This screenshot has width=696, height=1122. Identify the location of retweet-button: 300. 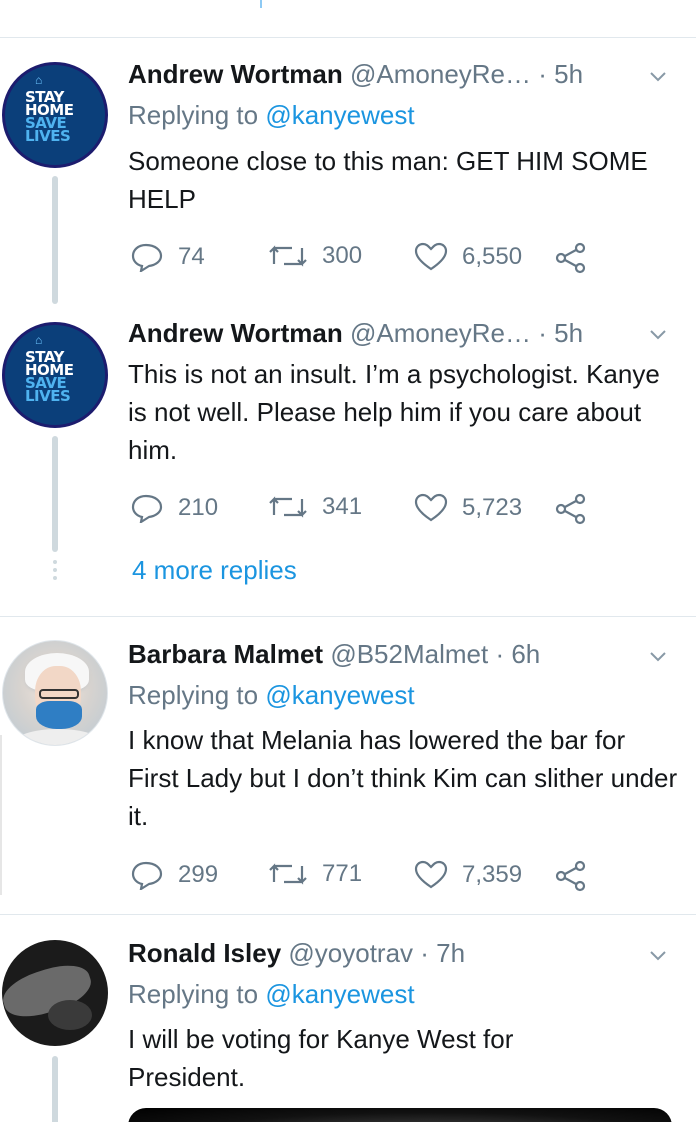
(315, 256).